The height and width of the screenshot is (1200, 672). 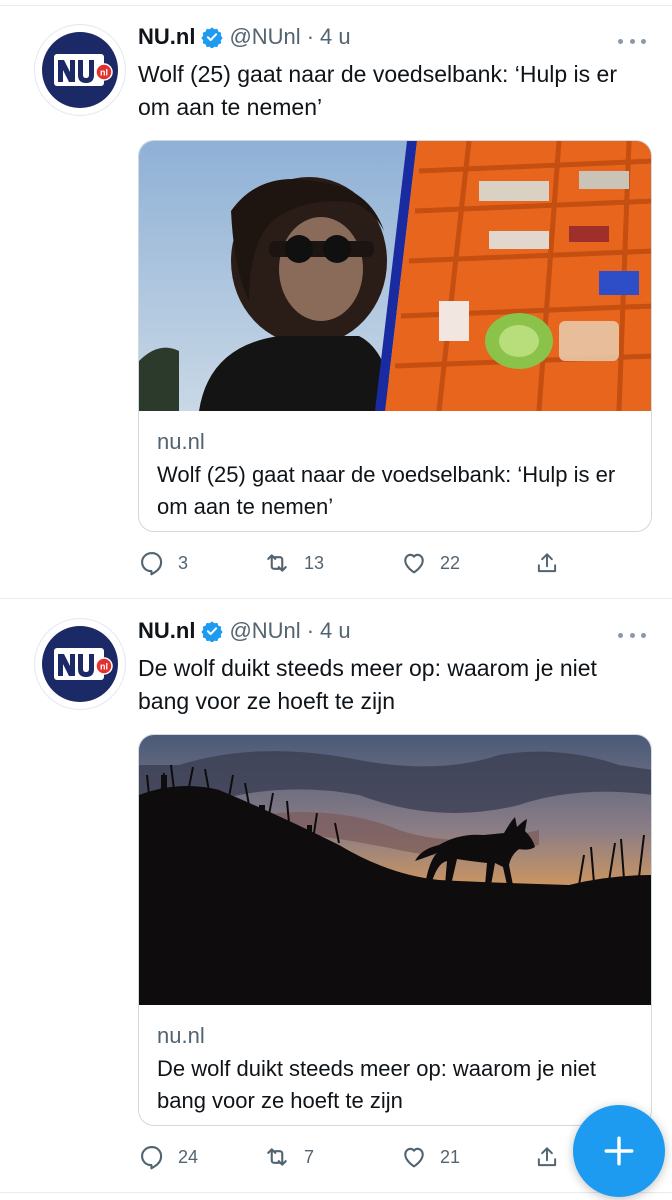 I want to click on compose-tweet-button, so click(x=619, y=1151).